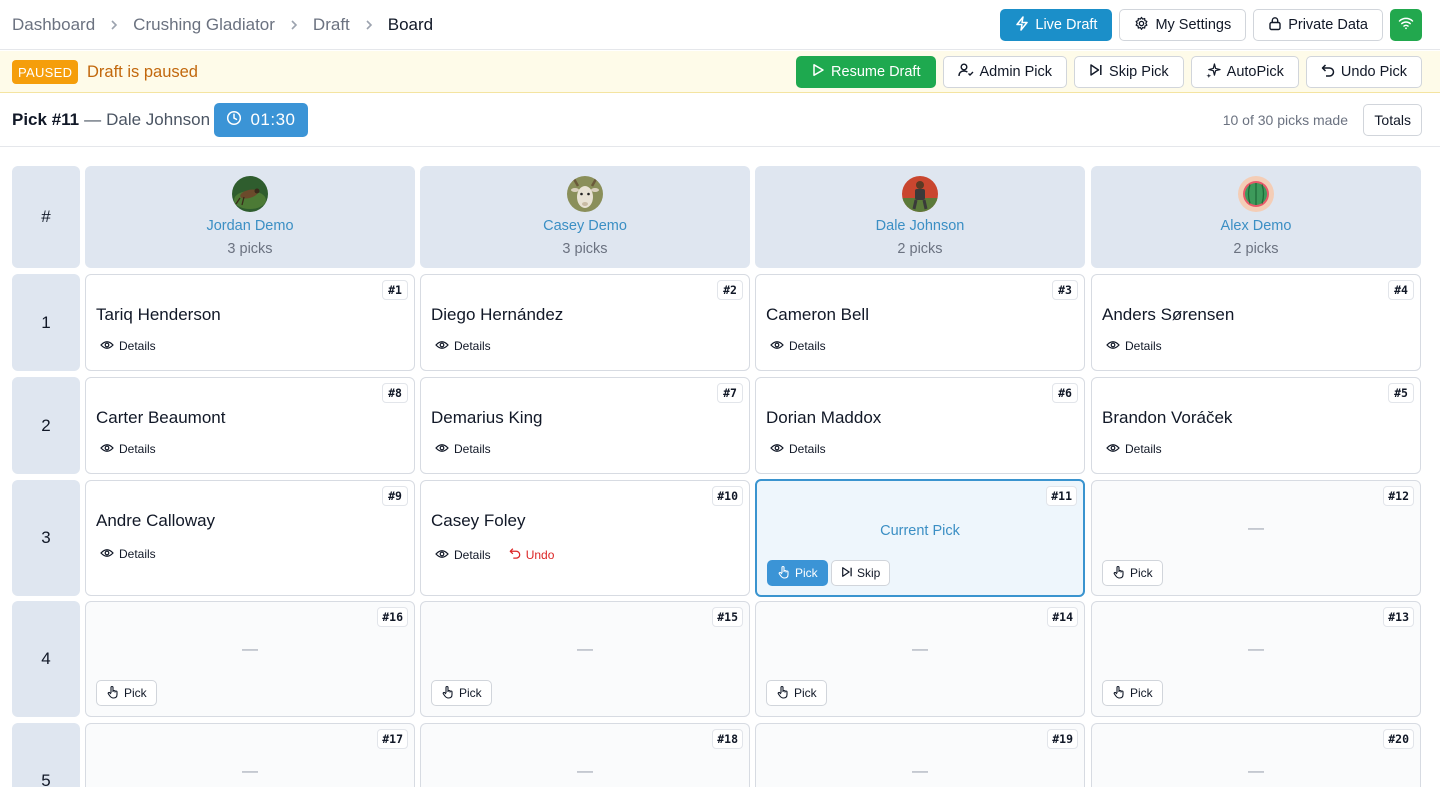  What do you see at coordinates (1256, 217) in the screenshot?
I see `team-header: Alex Demo 2 picks` at bounding box center [1256, 217].